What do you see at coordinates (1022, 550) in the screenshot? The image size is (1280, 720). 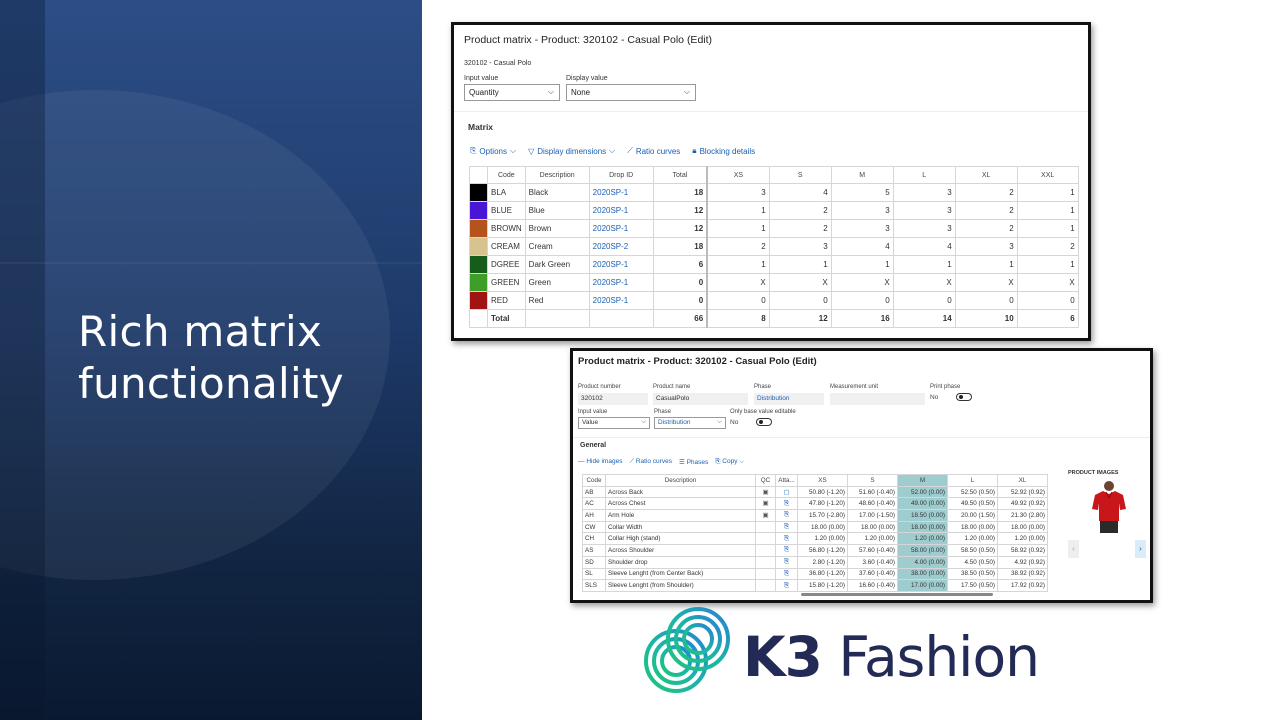 I see `size-measure-cell: 58.92 (0.92)` at bounding box center [1022, 550].